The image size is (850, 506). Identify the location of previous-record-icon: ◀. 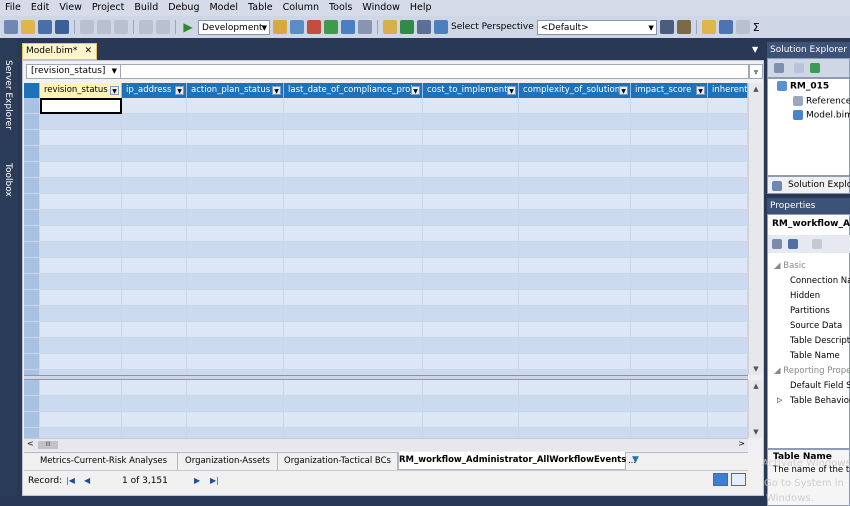
(87, 480).